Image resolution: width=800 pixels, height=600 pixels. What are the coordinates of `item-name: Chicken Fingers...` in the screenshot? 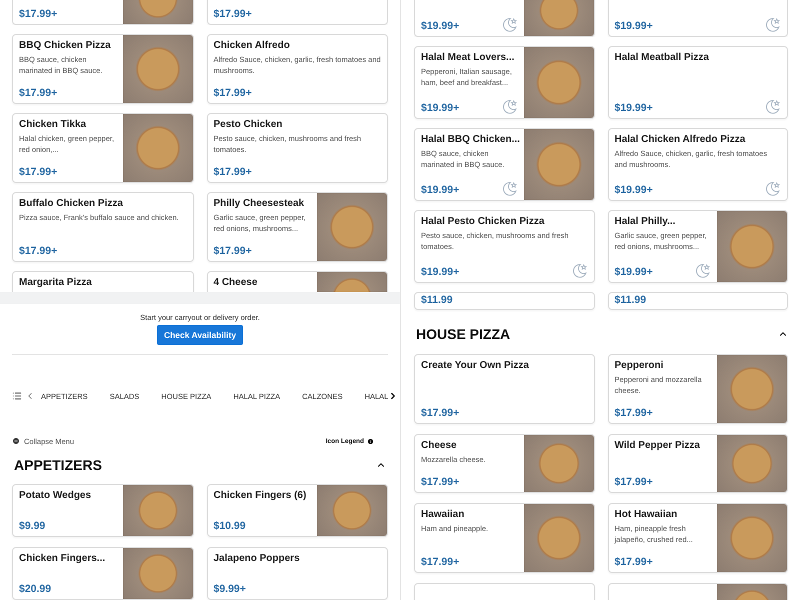 It's located at (62, 559).